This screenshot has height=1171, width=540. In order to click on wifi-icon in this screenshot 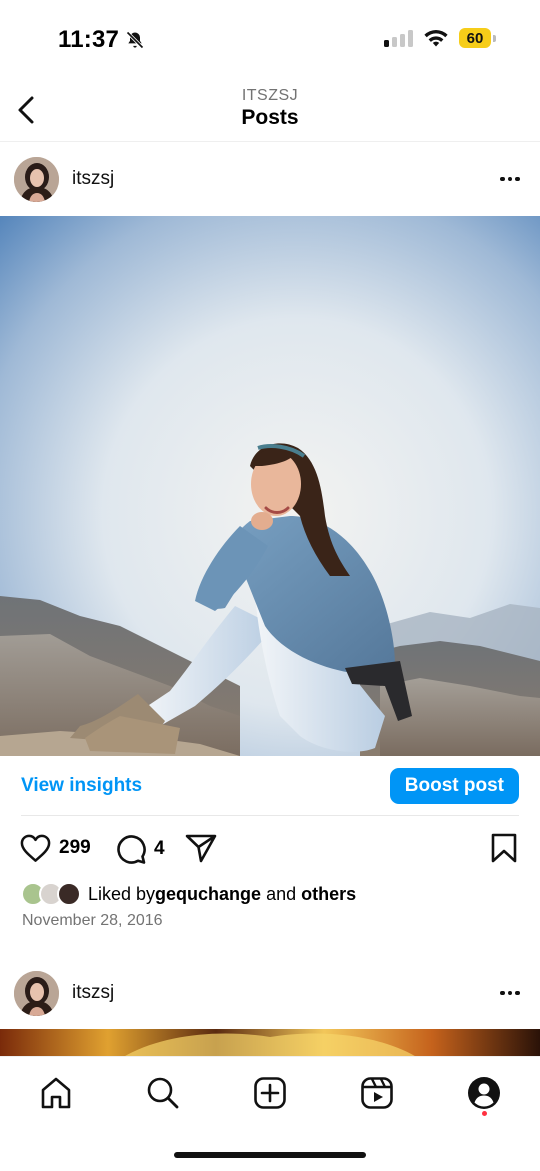, I will do `click(436, 38)`.